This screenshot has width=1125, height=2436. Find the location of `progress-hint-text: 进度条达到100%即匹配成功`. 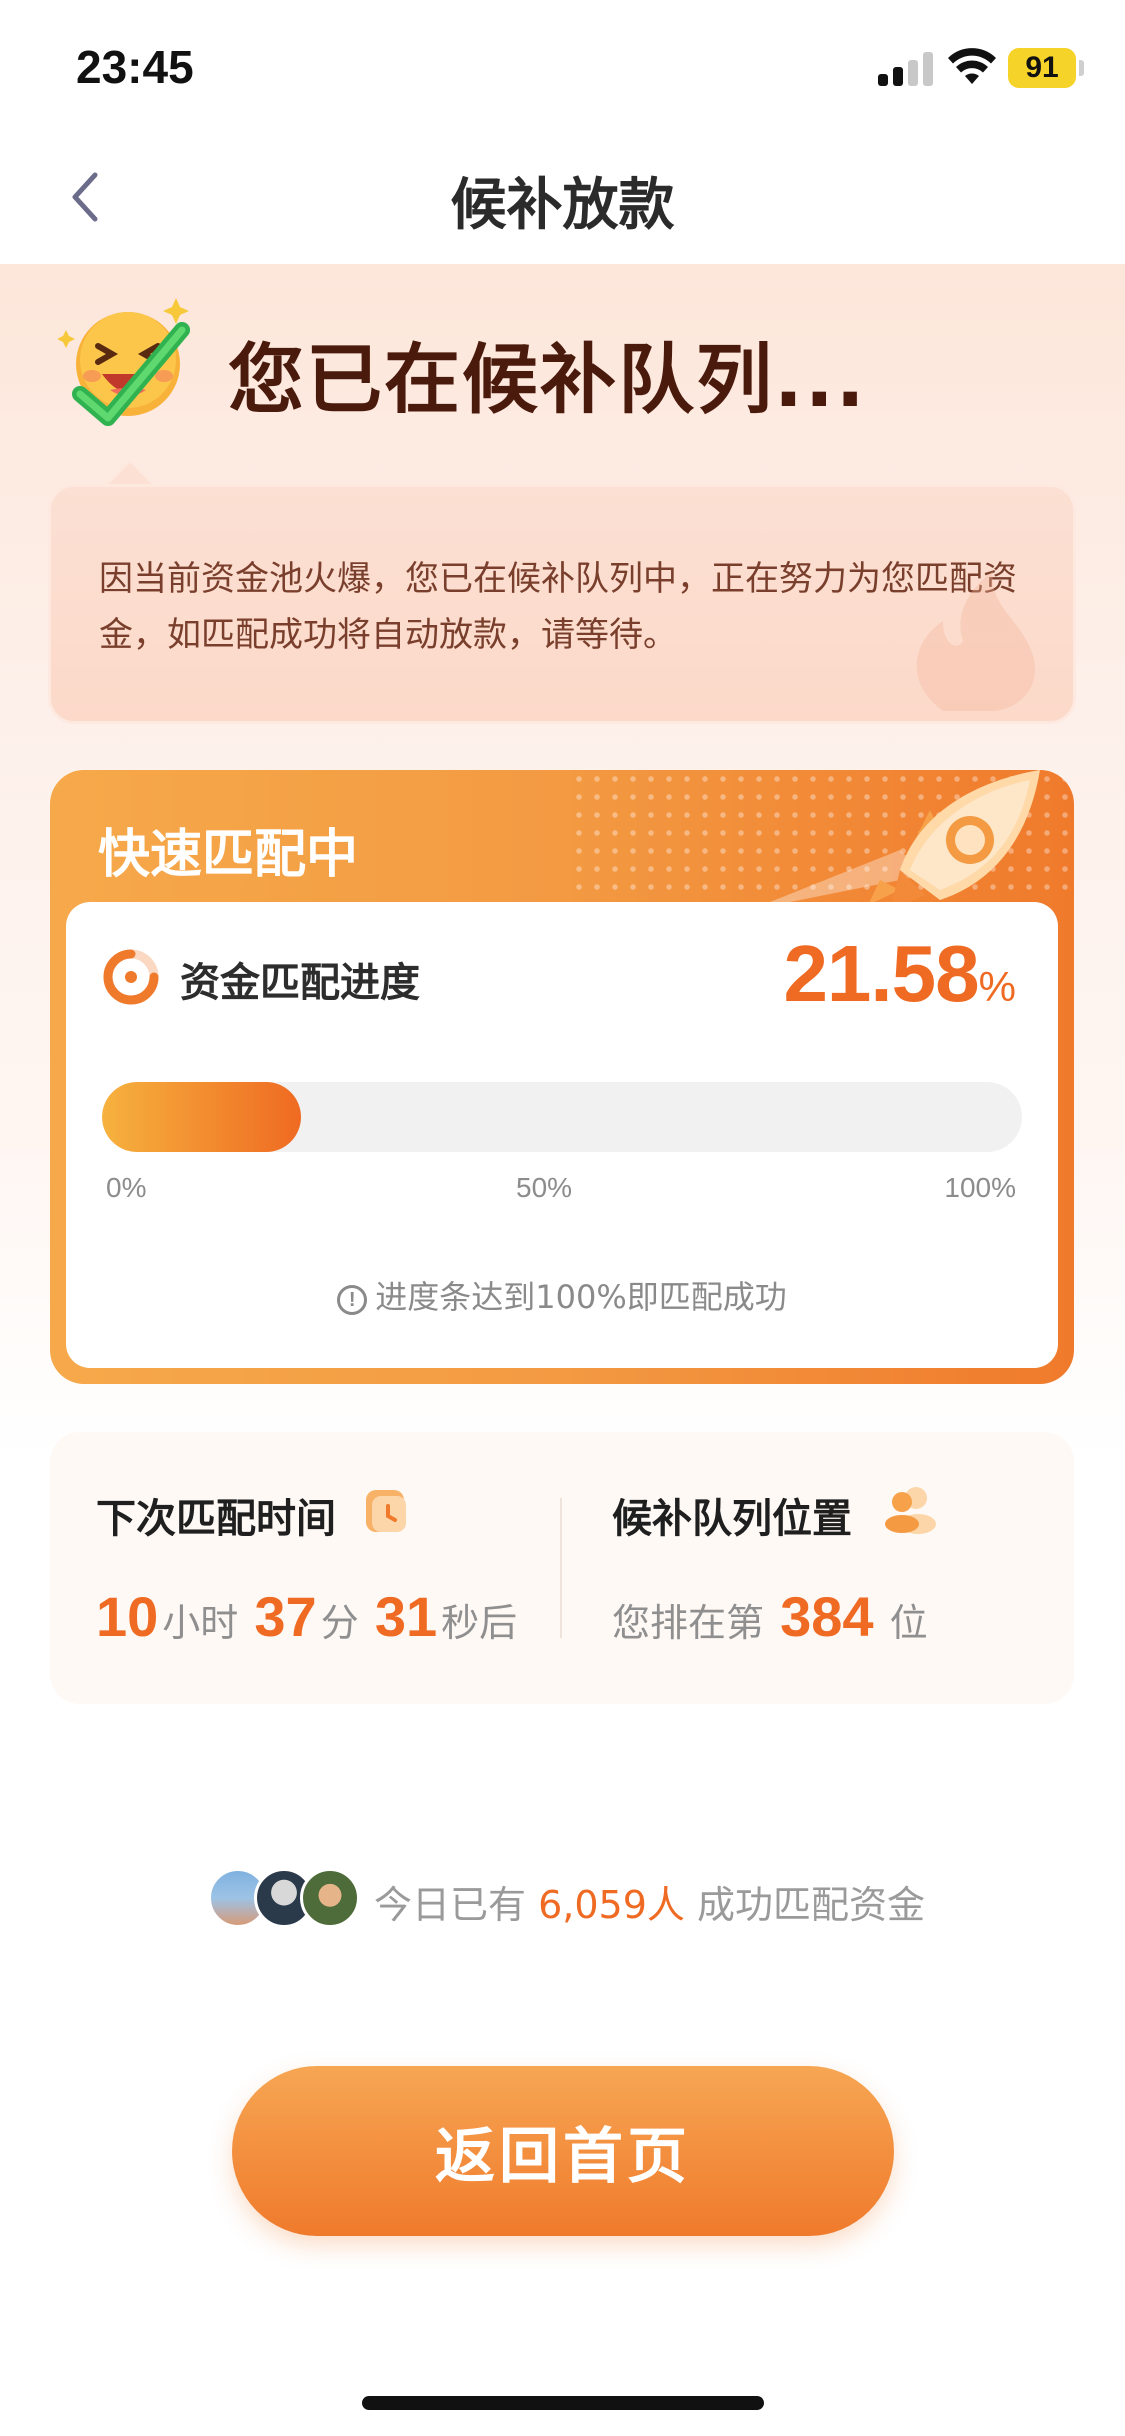

progress-hint-text: 进度条达到100%即匹配成功 is located at coordinates (581, 1297).